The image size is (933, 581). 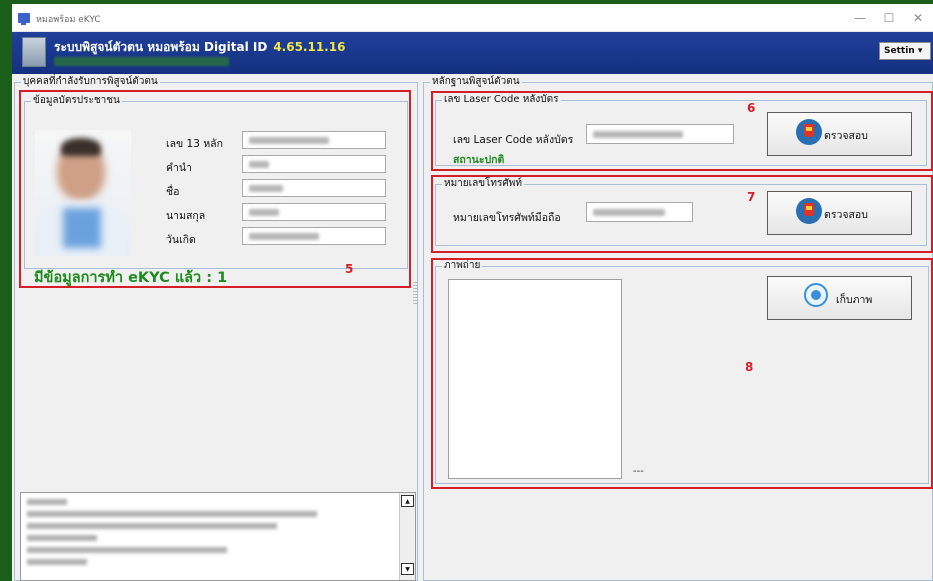 I want to click on laser-code-label: เลข Laser Code หลังบัตร, so click(x=513, y=140).